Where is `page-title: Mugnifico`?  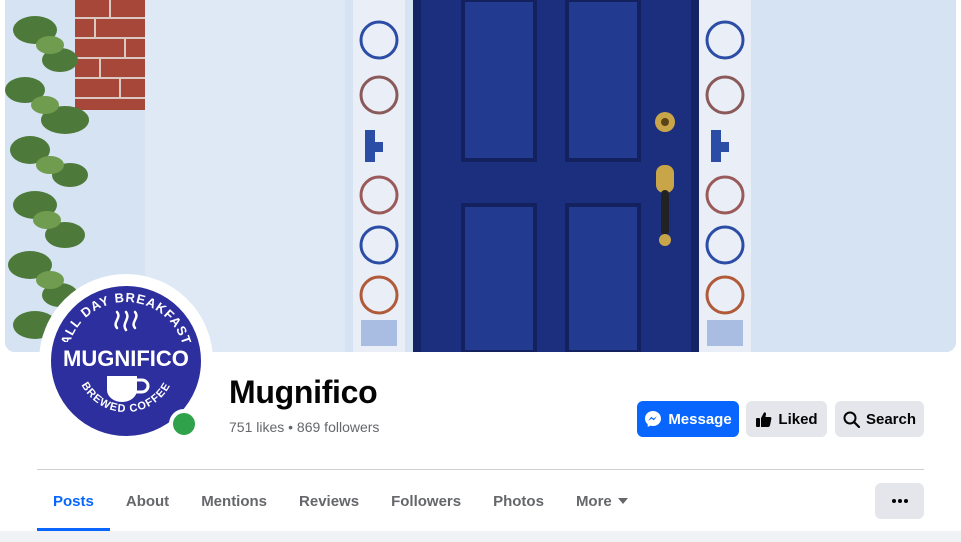
page-title: Mugnifico is located at coordinates (303, 392).